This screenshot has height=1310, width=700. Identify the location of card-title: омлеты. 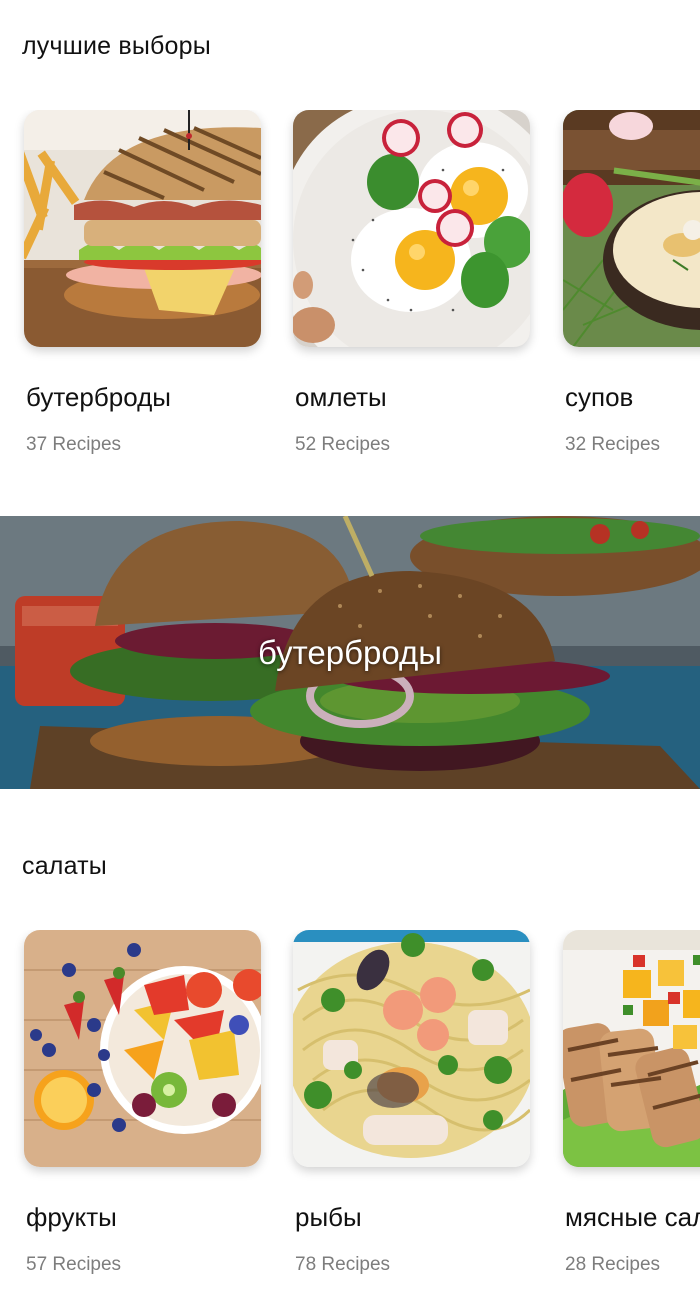
(341, 397).